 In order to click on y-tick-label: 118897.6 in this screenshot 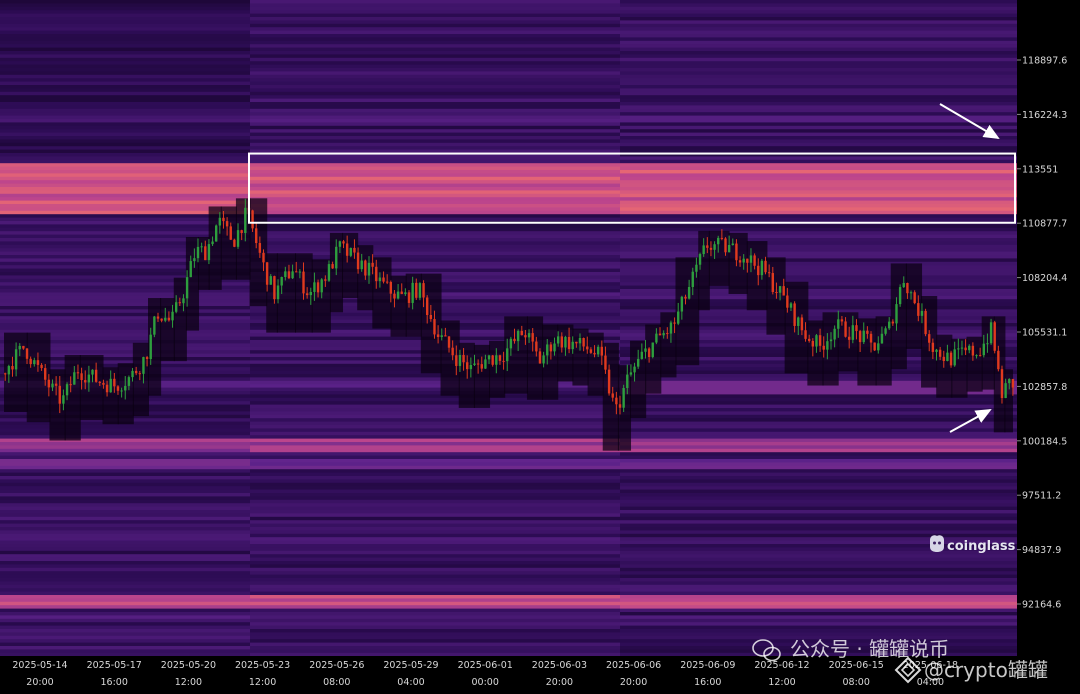, I will do `click(1044, 61)`.